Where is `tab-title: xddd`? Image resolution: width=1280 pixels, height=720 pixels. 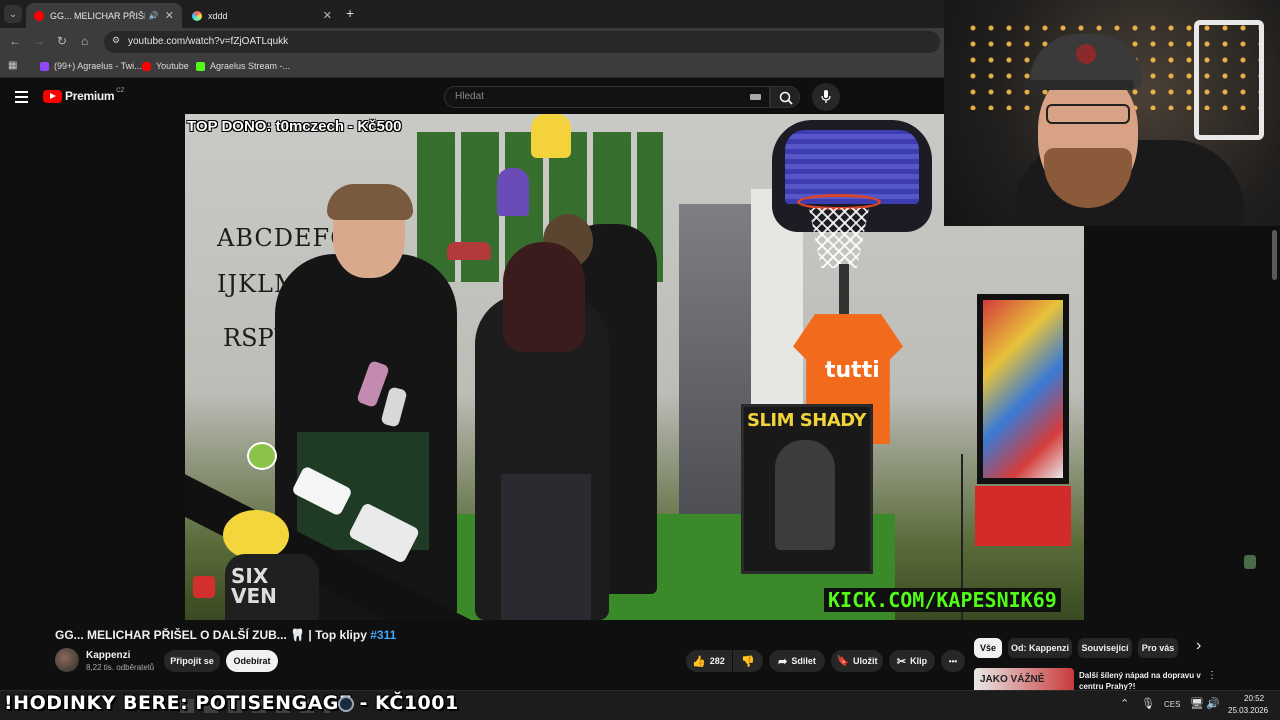 tab-title: xddd is located at coordinates (218, 15).